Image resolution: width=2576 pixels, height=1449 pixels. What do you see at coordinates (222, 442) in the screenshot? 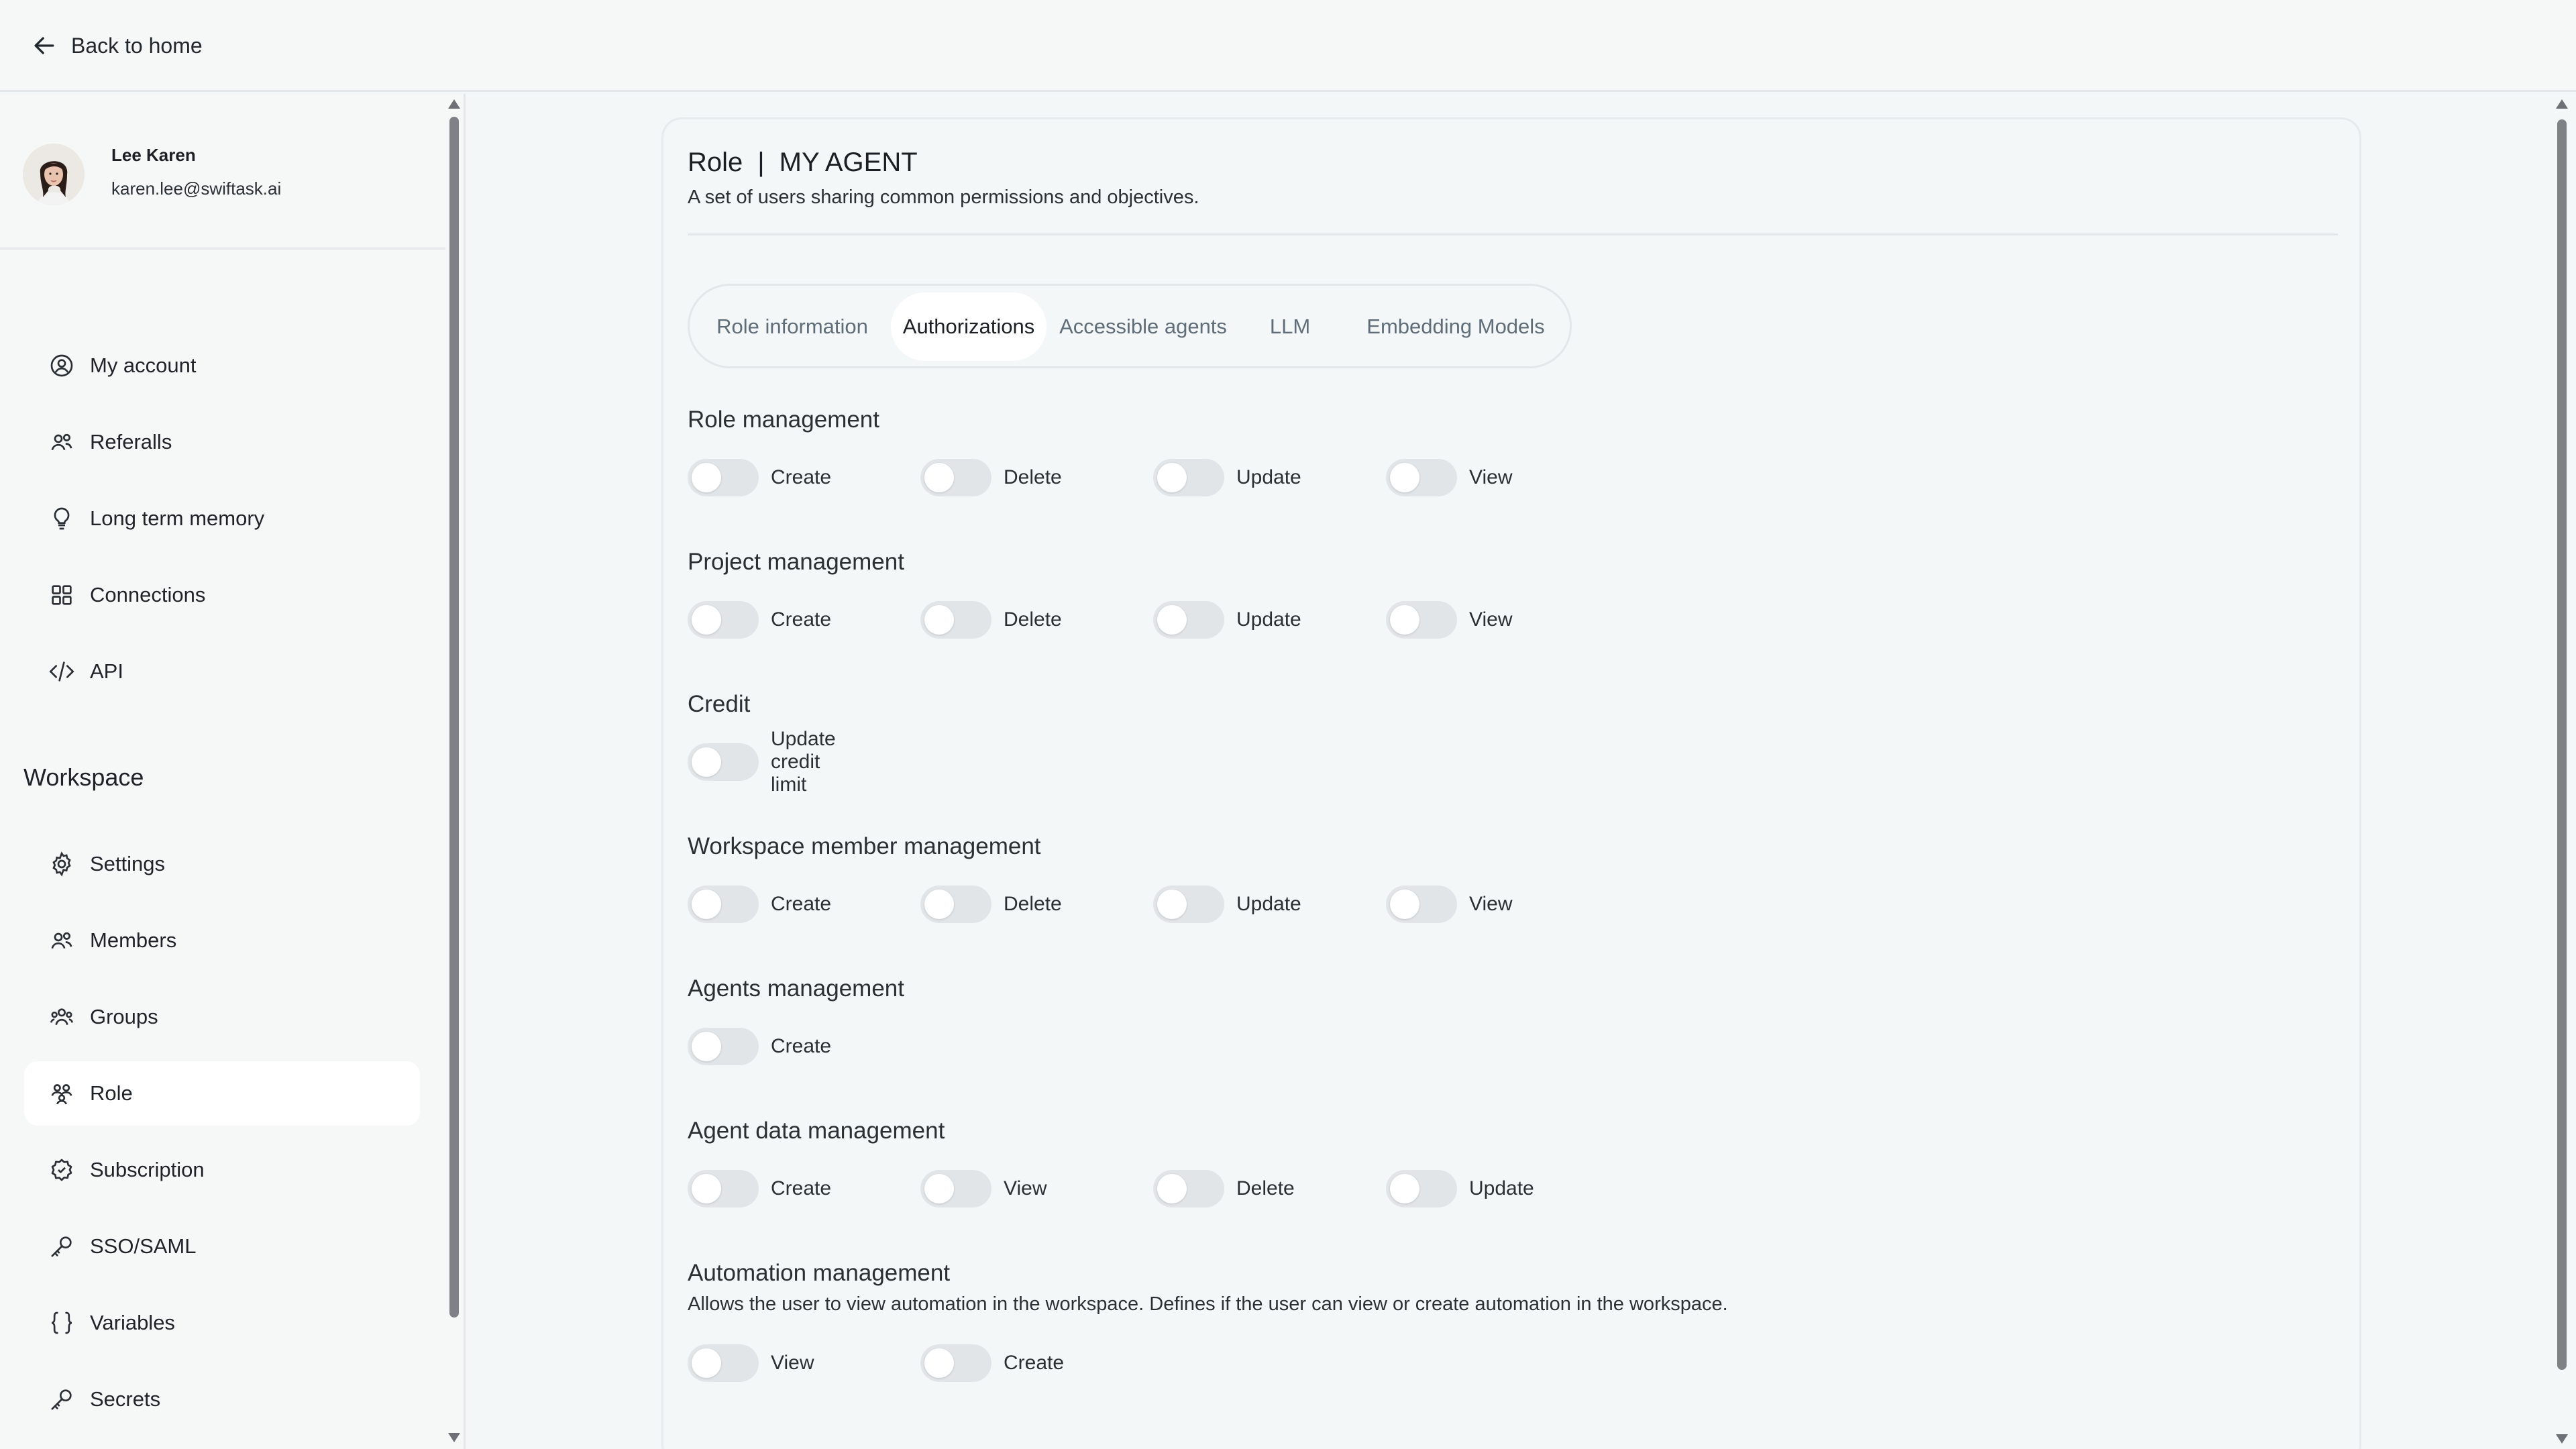
I see `nav-referalls: Referalls` at bounding box center [222, 442].